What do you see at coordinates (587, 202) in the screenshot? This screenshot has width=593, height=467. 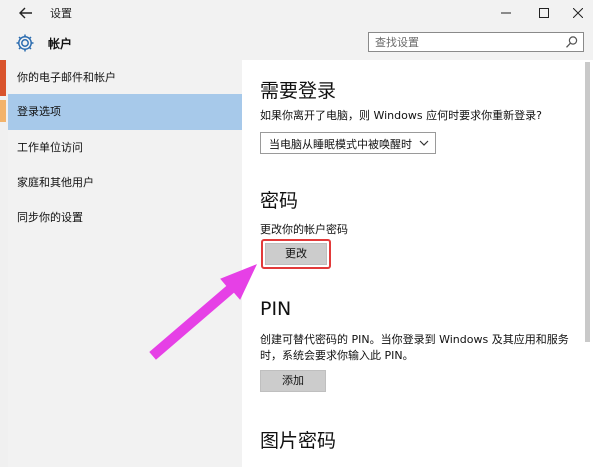 I see `scrollbar` at bounding box center [587, 202].